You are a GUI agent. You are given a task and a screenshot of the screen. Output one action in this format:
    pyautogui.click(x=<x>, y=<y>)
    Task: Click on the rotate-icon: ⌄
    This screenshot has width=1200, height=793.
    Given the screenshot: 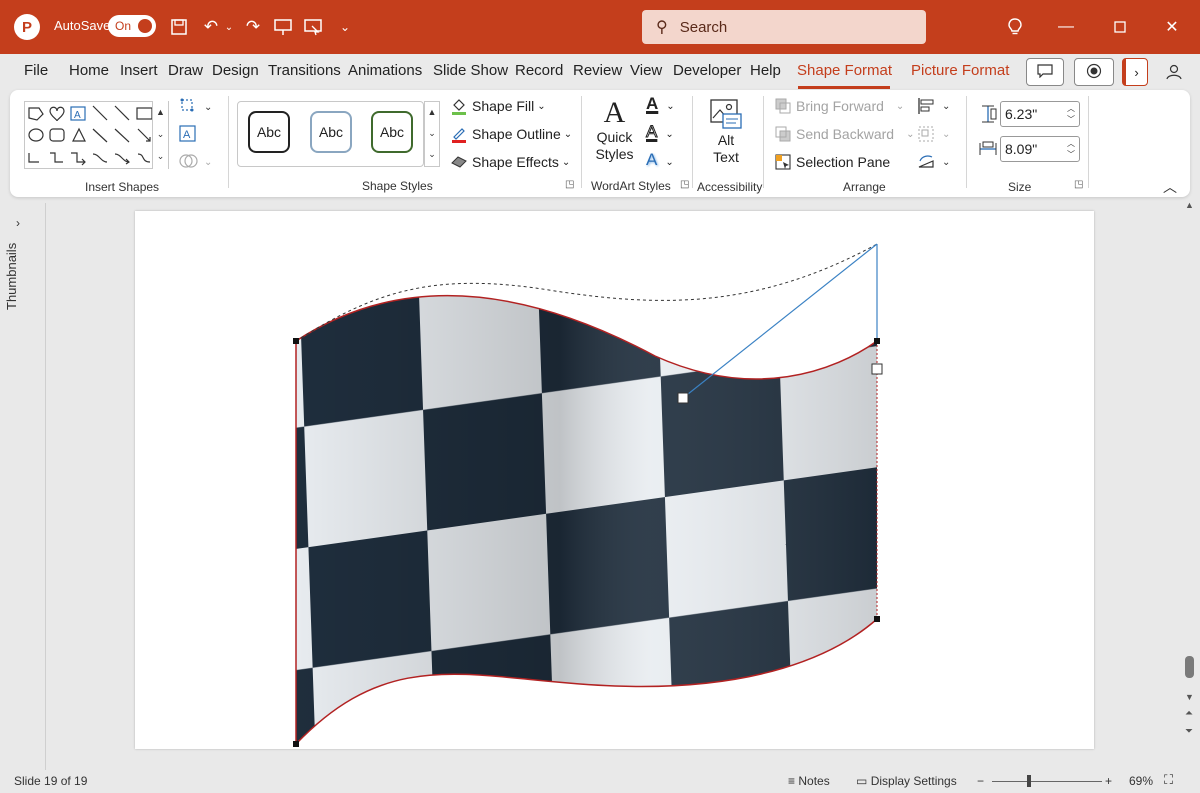 What is the action you would take?
    pyautogui.click(x=934, y=163)
    